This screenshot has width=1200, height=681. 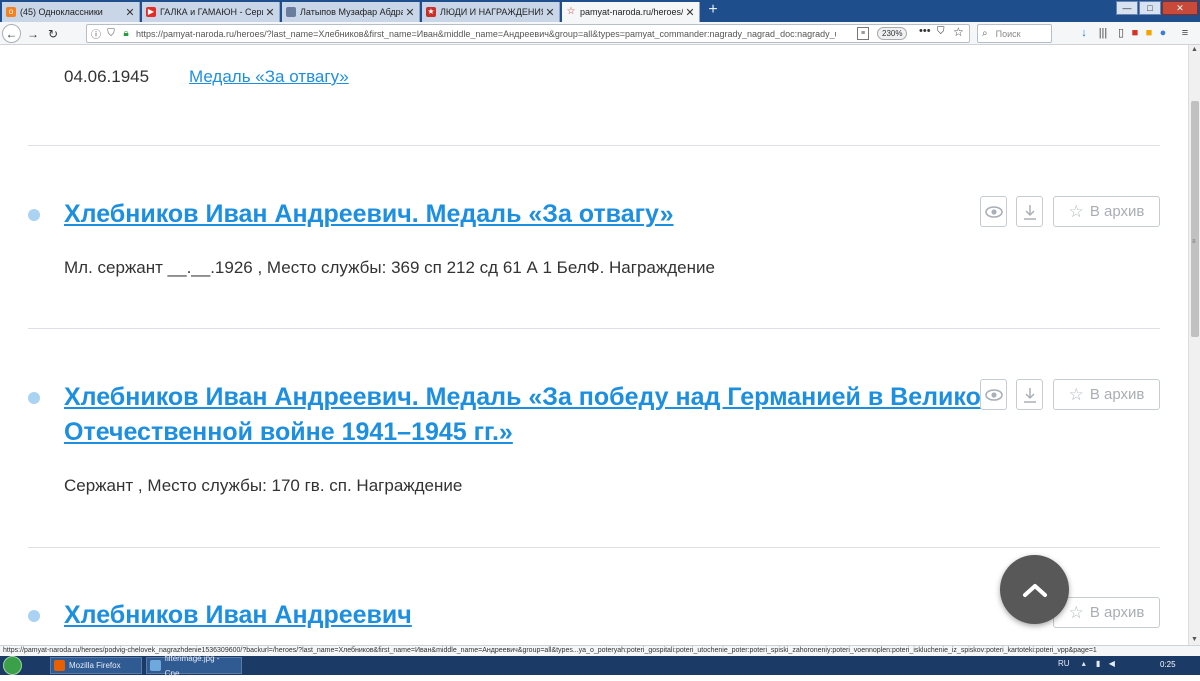 I want to click on tab-people-awards: ★ ЛЮДИ И НАГРАЖДЕНИЯ По ✕, so click(x=491, y=12).